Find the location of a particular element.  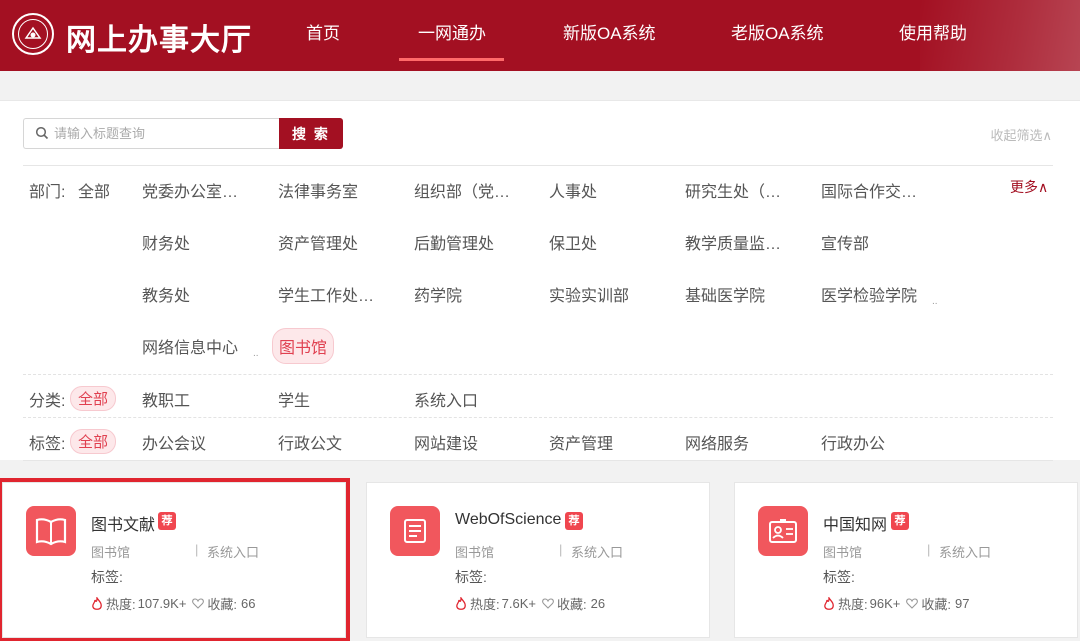

nav-new-oa: 新版OA系统 is located at coordinates (609, 31).